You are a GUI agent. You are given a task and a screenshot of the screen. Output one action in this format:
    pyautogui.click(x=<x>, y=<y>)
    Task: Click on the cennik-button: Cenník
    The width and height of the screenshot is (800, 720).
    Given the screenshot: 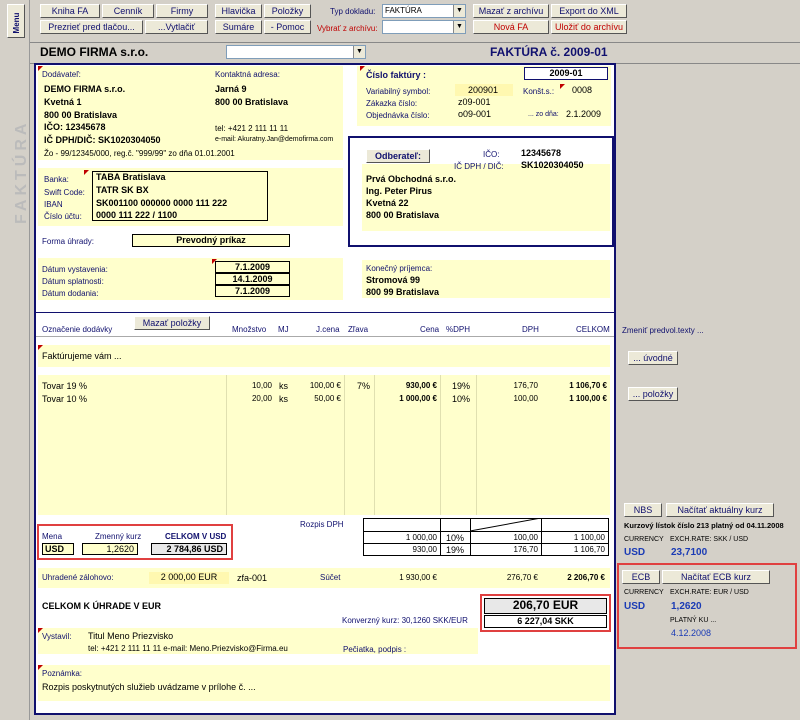 What is the action you would take?
    pyautogui.click(x=128, y=11)
    